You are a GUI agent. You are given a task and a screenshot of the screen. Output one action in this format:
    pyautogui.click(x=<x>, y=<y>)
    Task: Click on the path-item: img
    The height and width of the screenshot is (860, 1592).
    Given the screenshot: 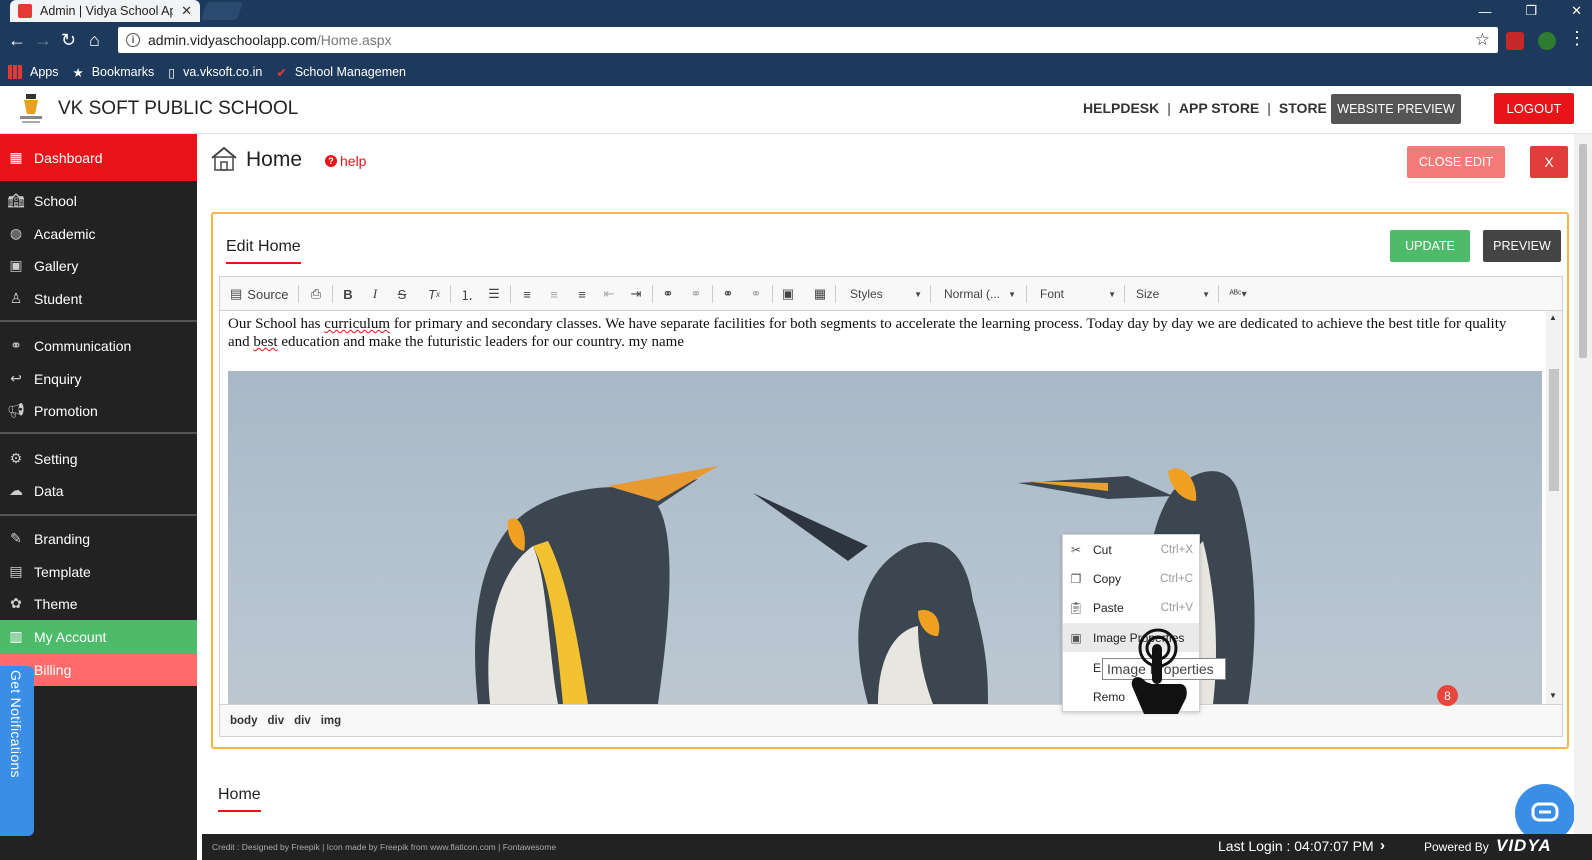 What is the action you would take?
    pyautogui.click(x=331, y=721)
    